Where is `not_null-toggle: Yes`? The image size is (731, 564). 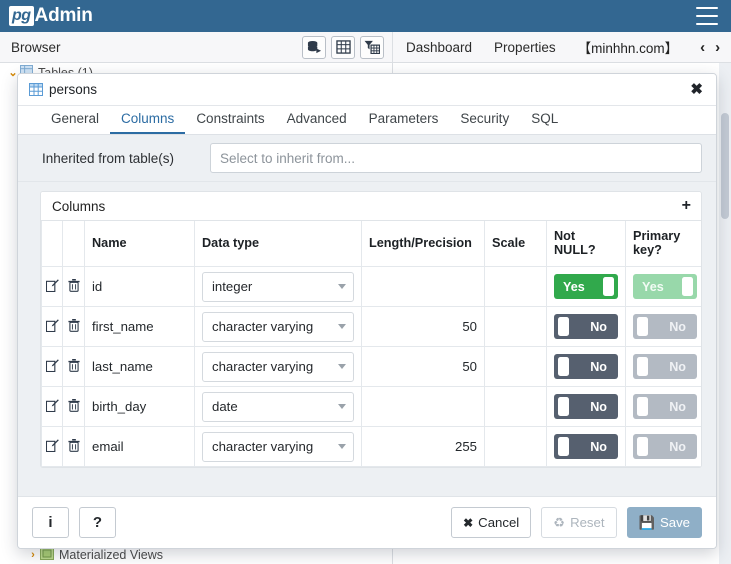 not_null-toggle: Yes is located at coordinates (586, 286).